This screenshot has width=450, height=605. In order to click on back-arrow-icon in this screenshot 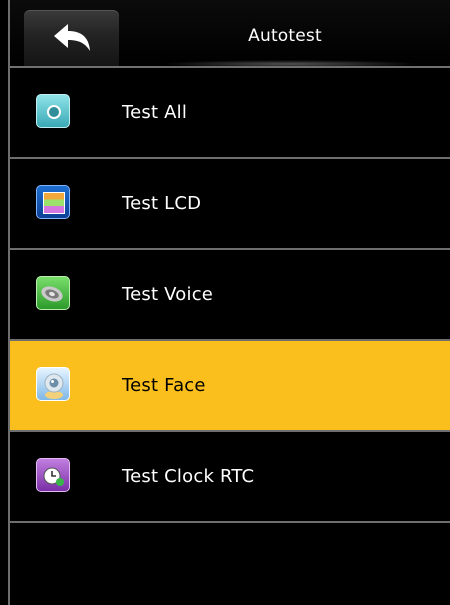, I will do `click(72, 37)`.